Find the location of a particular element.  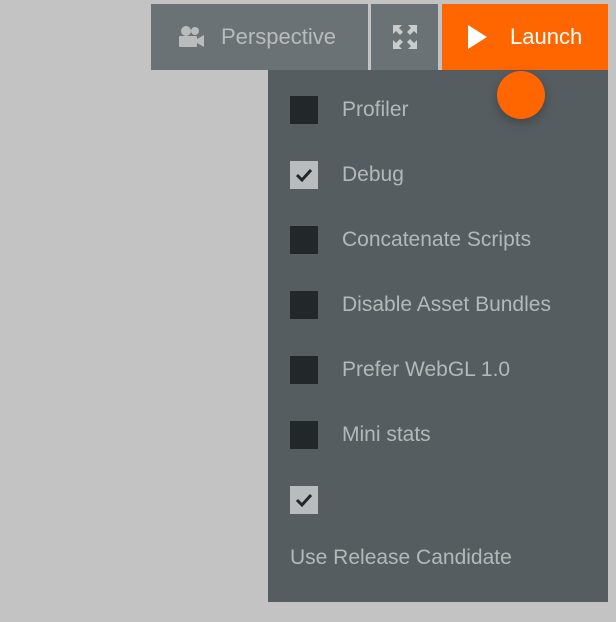

menu-item-label: Debug is located at coordinates (373, 174).